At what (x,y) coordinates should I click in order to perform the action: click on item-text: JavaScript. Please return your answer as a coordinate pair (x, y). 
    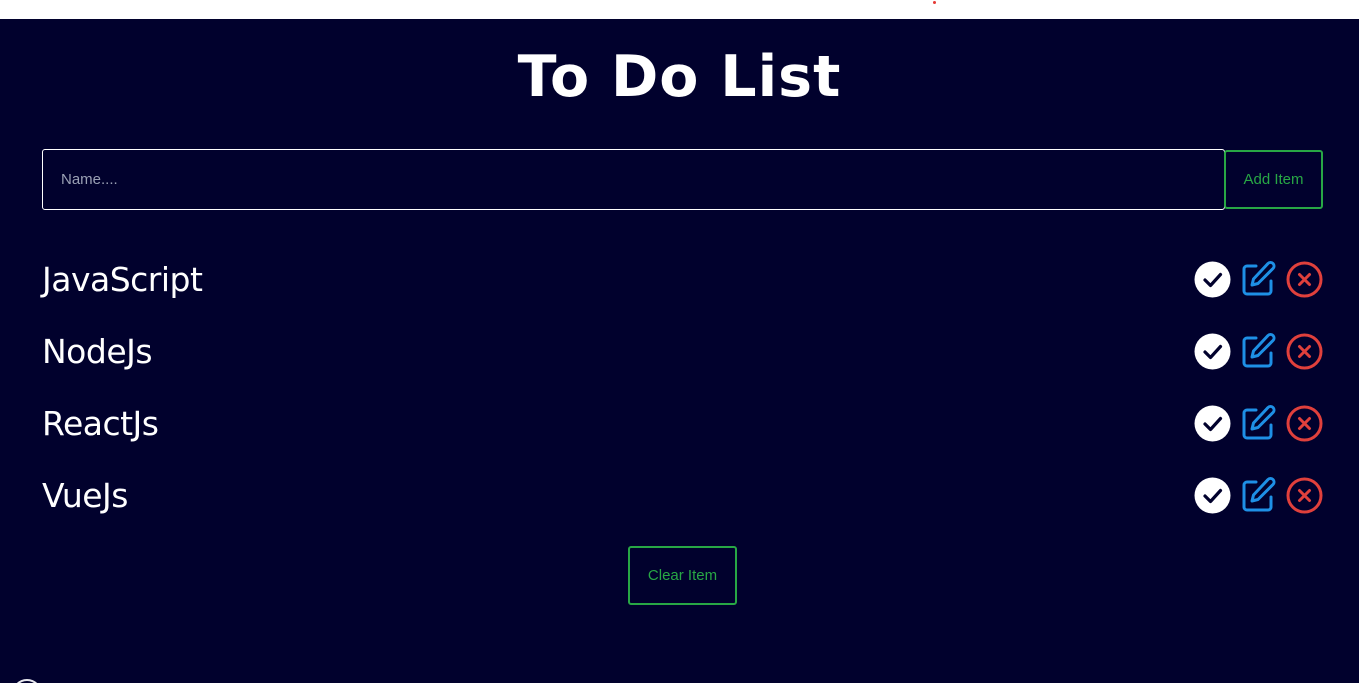
    Looking at the image, I should click on (122, 279).